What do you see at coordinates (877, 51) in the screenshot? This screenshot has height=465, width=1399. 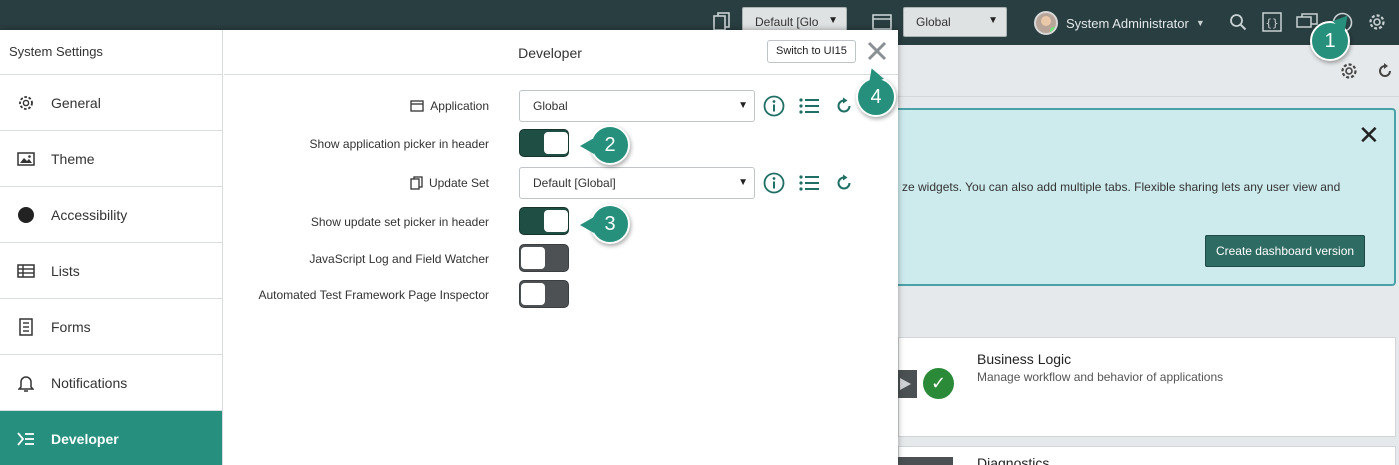 I see `close-icon` at bounding box center [877, 51].